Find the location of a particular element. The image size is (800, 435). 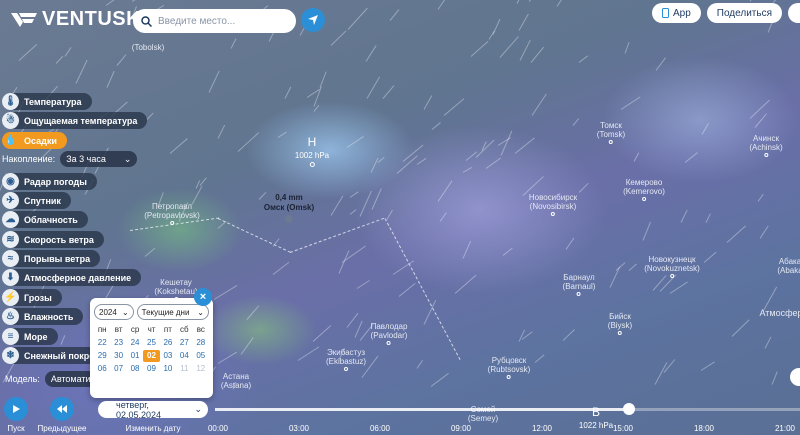

search-icon is located at coordinates (146, 21).